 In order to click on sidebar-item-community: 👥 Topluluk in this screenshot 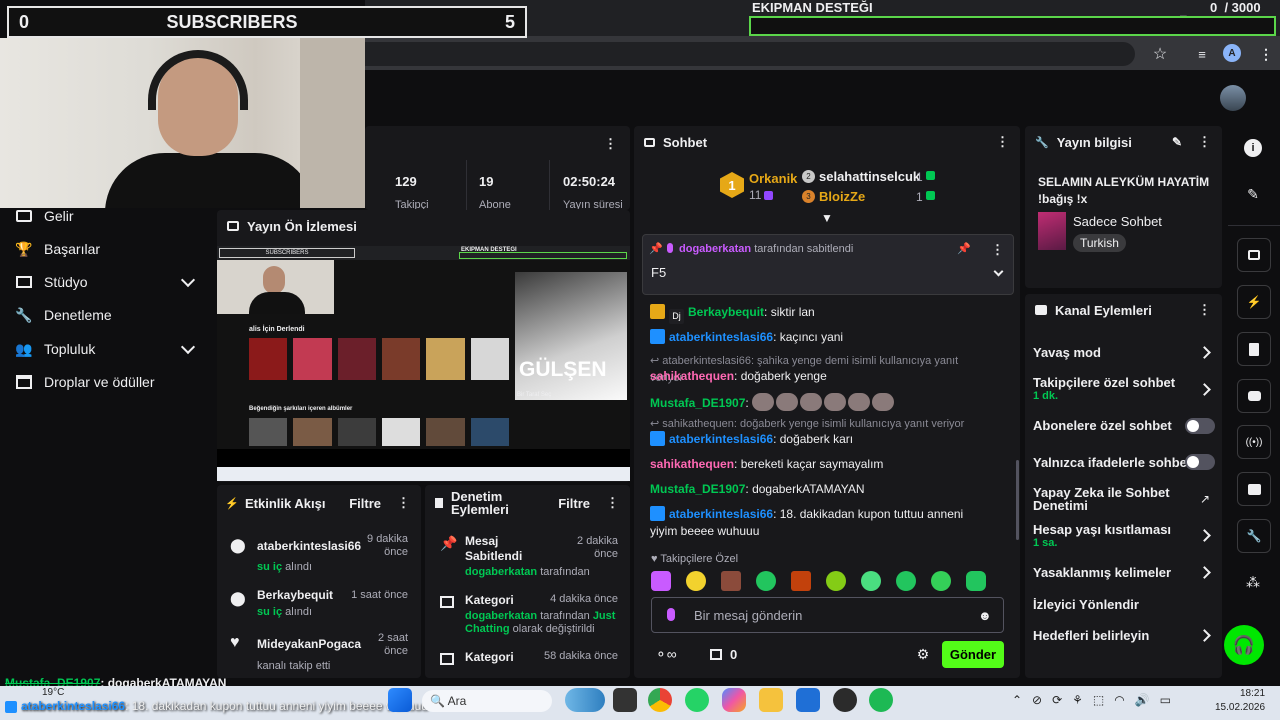, I will do `click(107, 349)`.